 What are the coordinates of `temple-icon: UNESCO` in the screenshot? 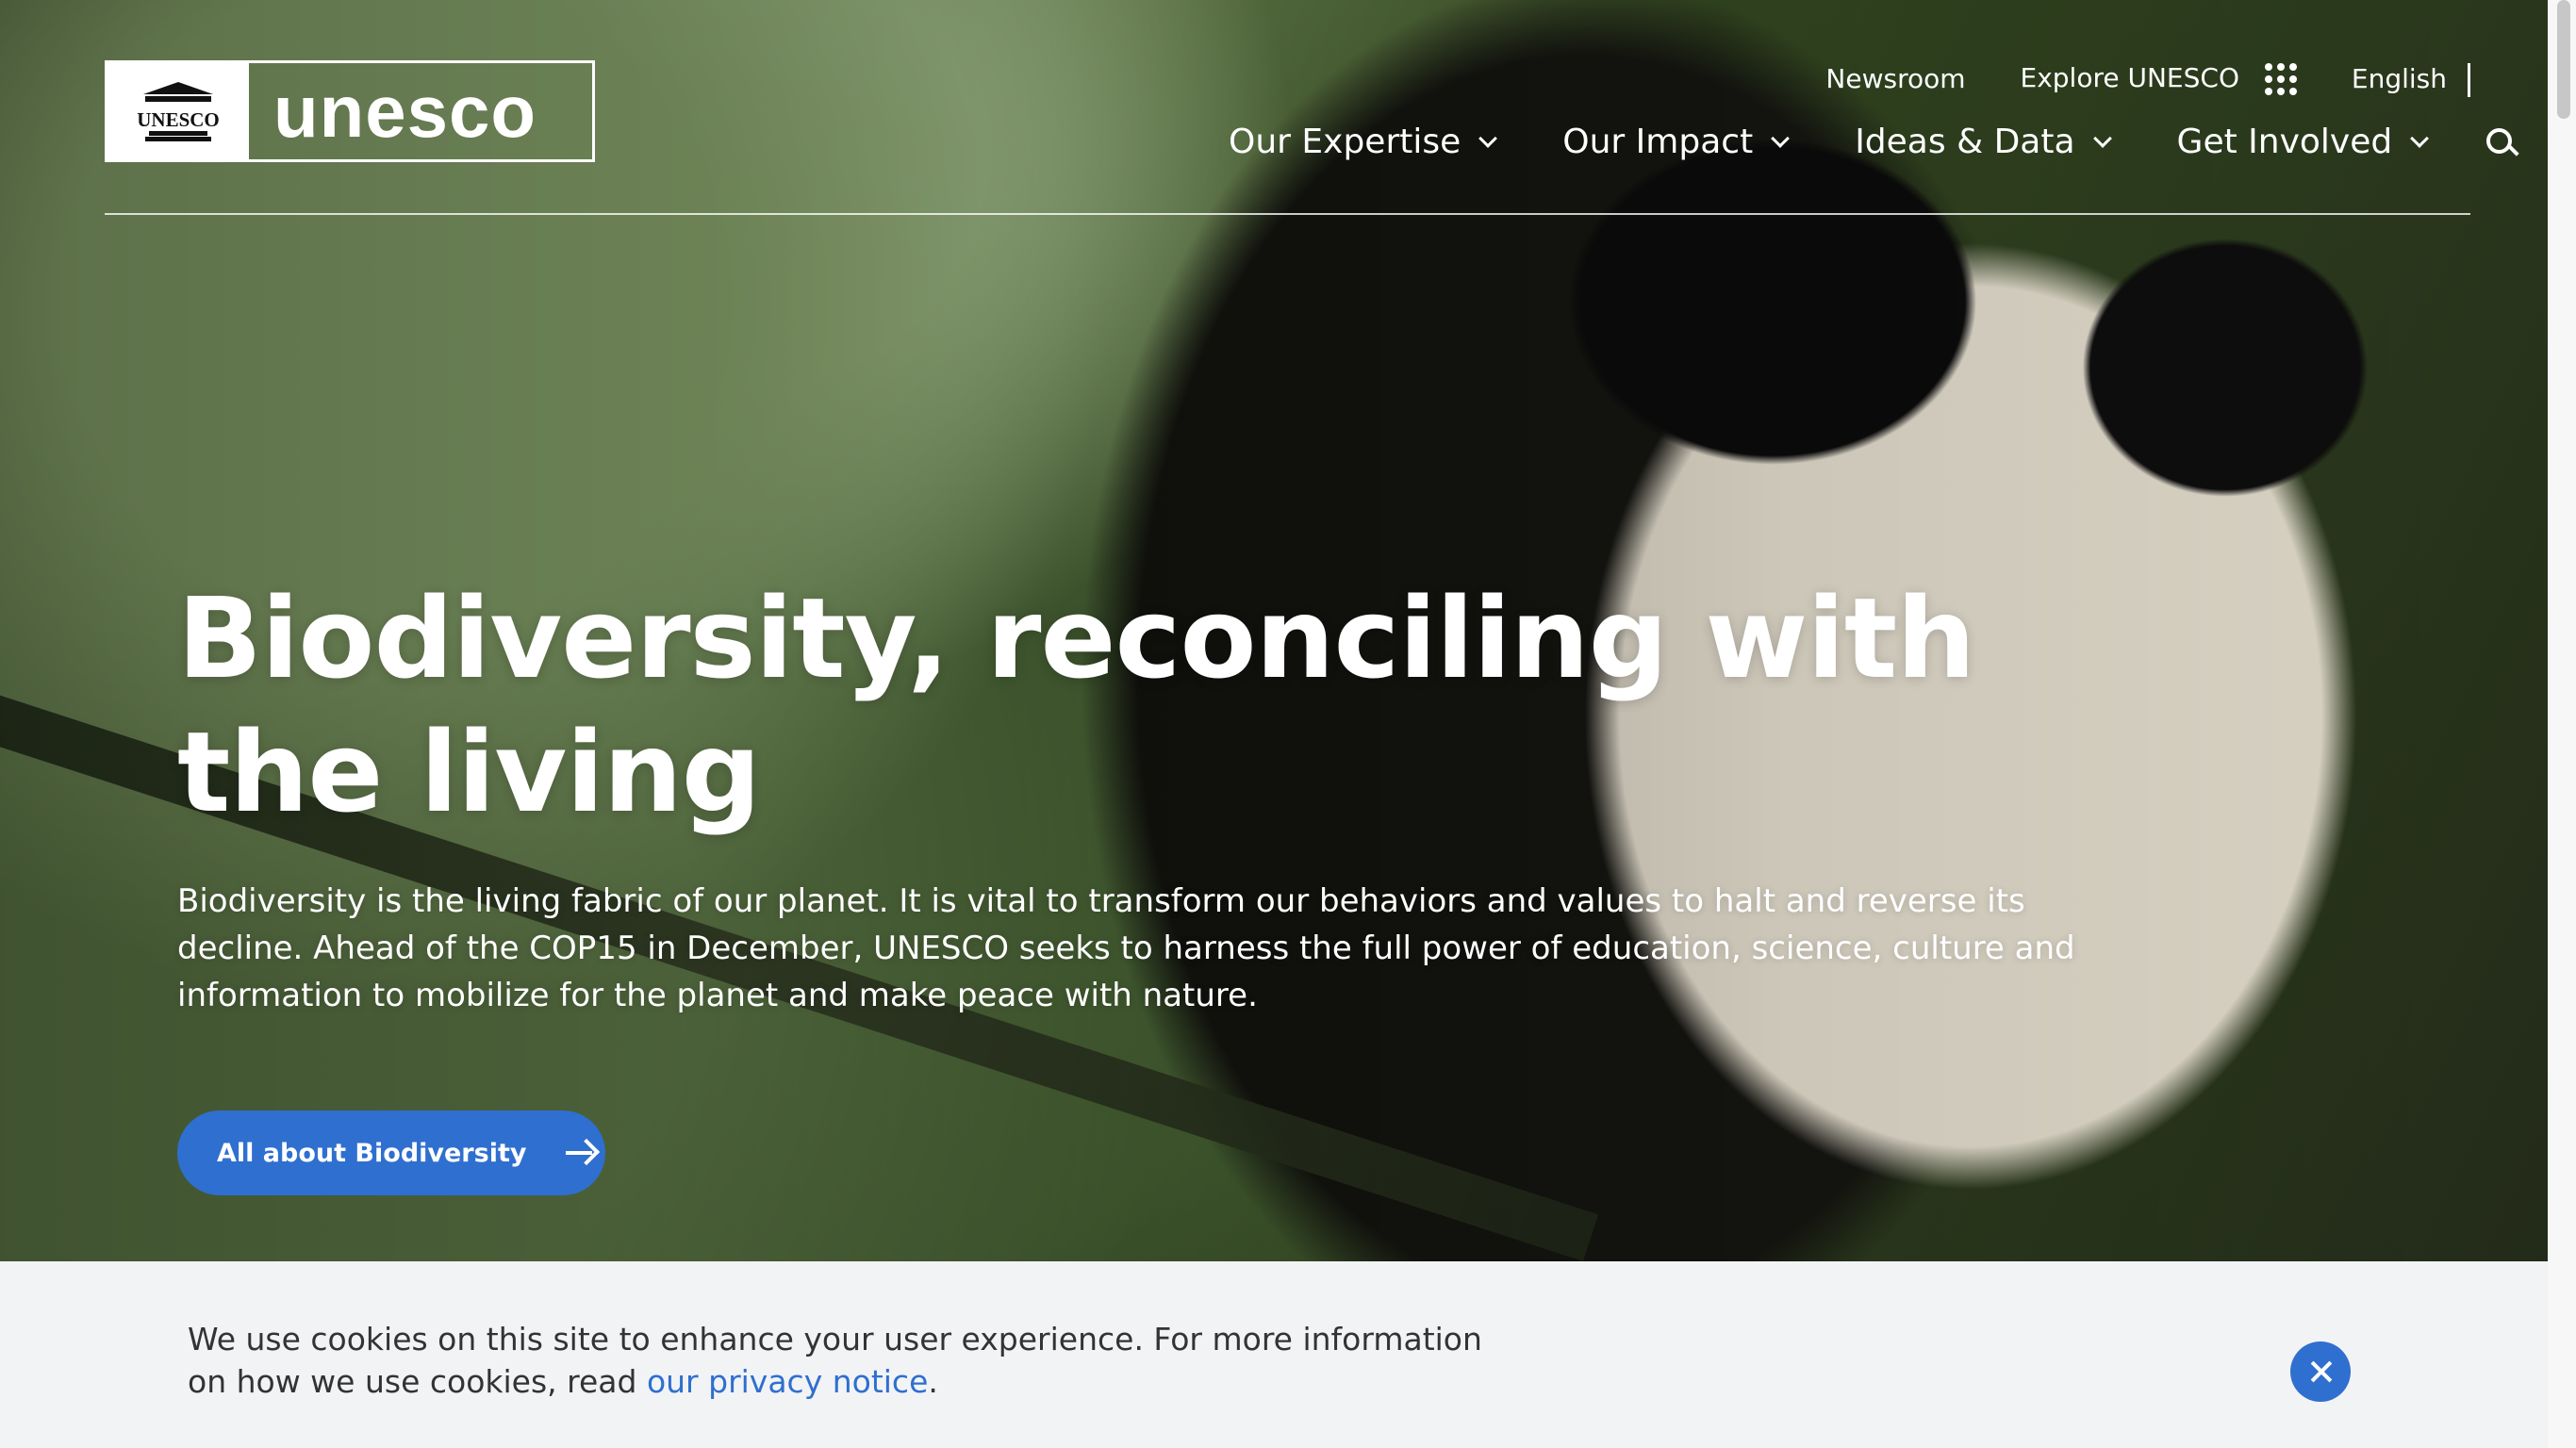 It's located at (178, 111).